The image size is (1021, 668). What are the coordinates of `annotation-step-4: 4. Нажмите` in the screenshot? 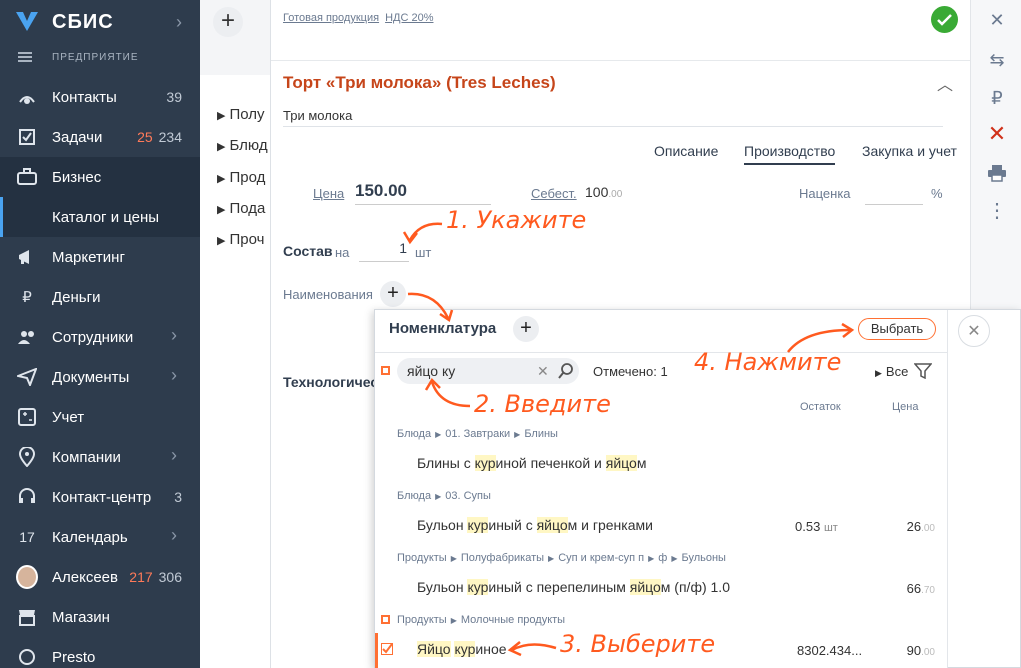 It's located at (768, 362).